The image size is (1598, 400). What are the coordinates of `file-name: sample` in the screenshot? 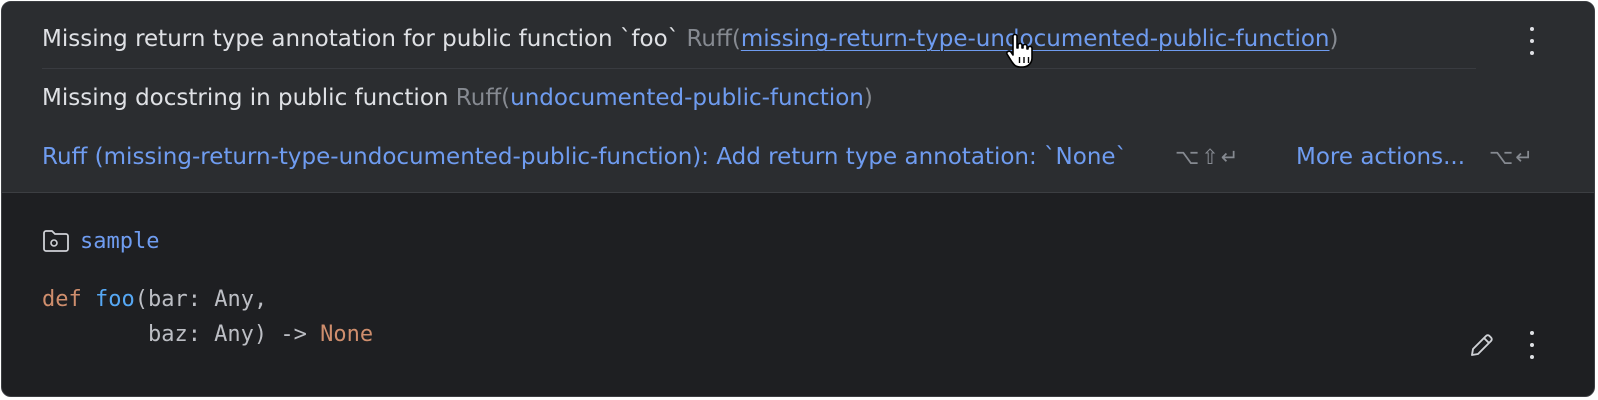 It's located at (120, 241).